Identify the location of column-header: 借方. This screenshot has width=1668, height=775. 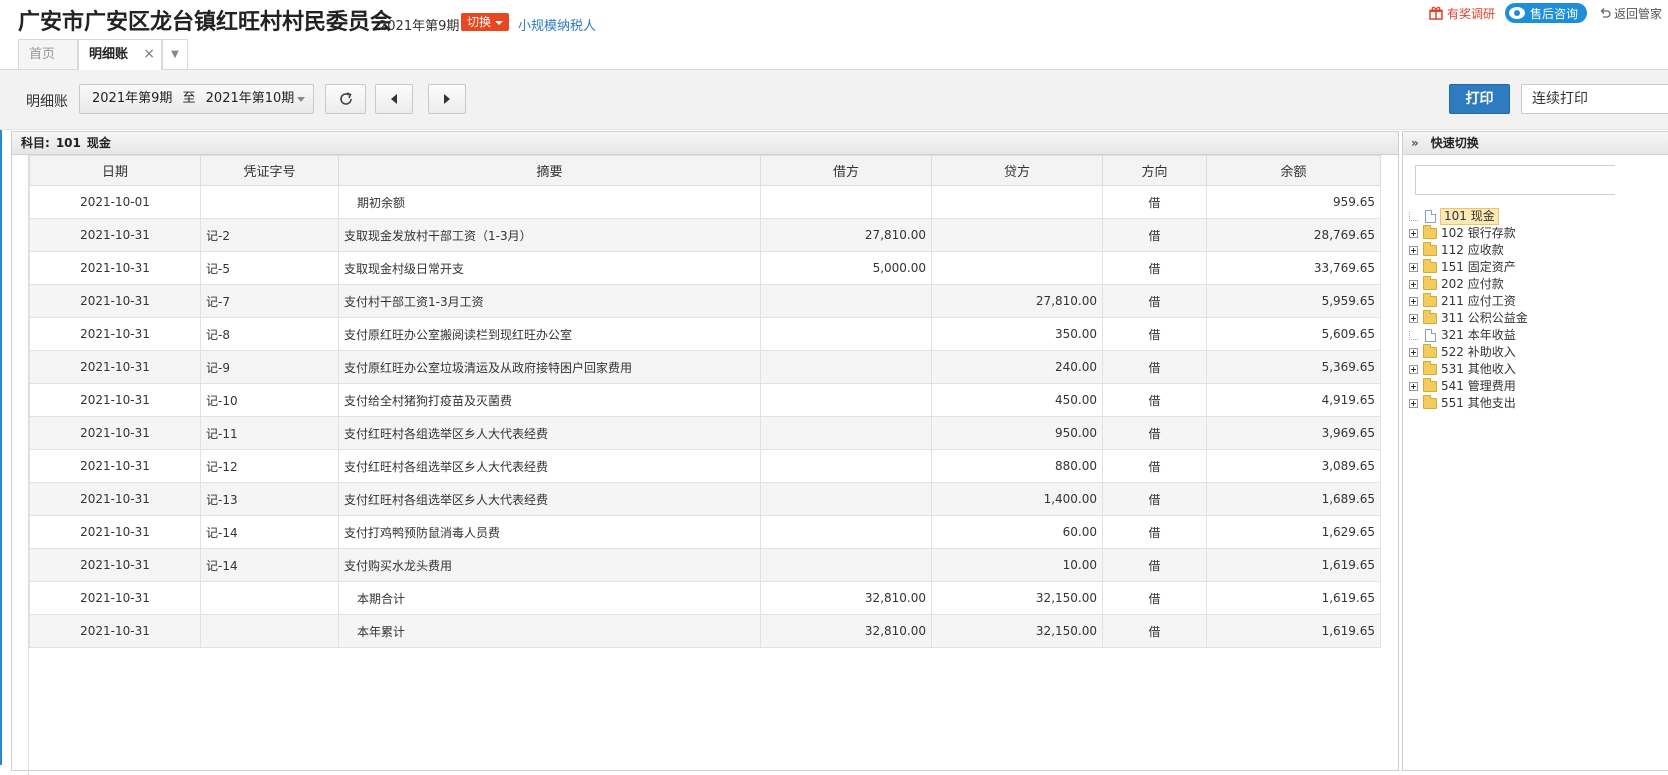
(846, 170).